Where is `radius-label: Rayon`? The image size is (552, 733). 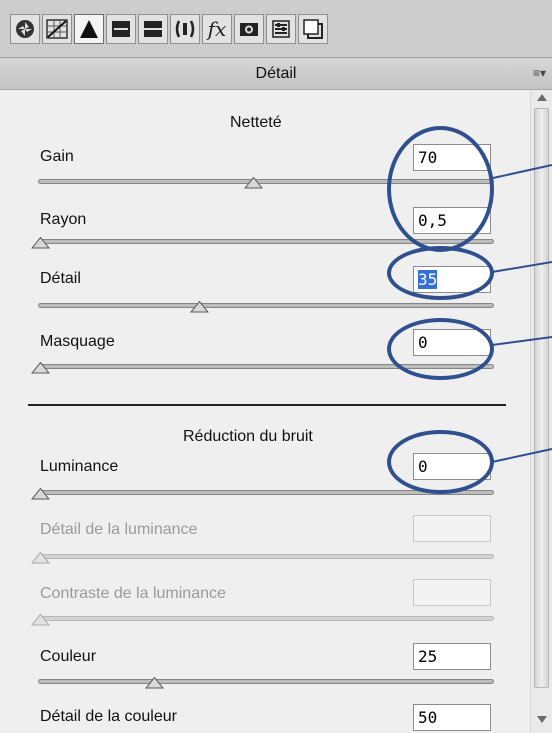 radius-label: Rayon is located at coordinates (63, 219).